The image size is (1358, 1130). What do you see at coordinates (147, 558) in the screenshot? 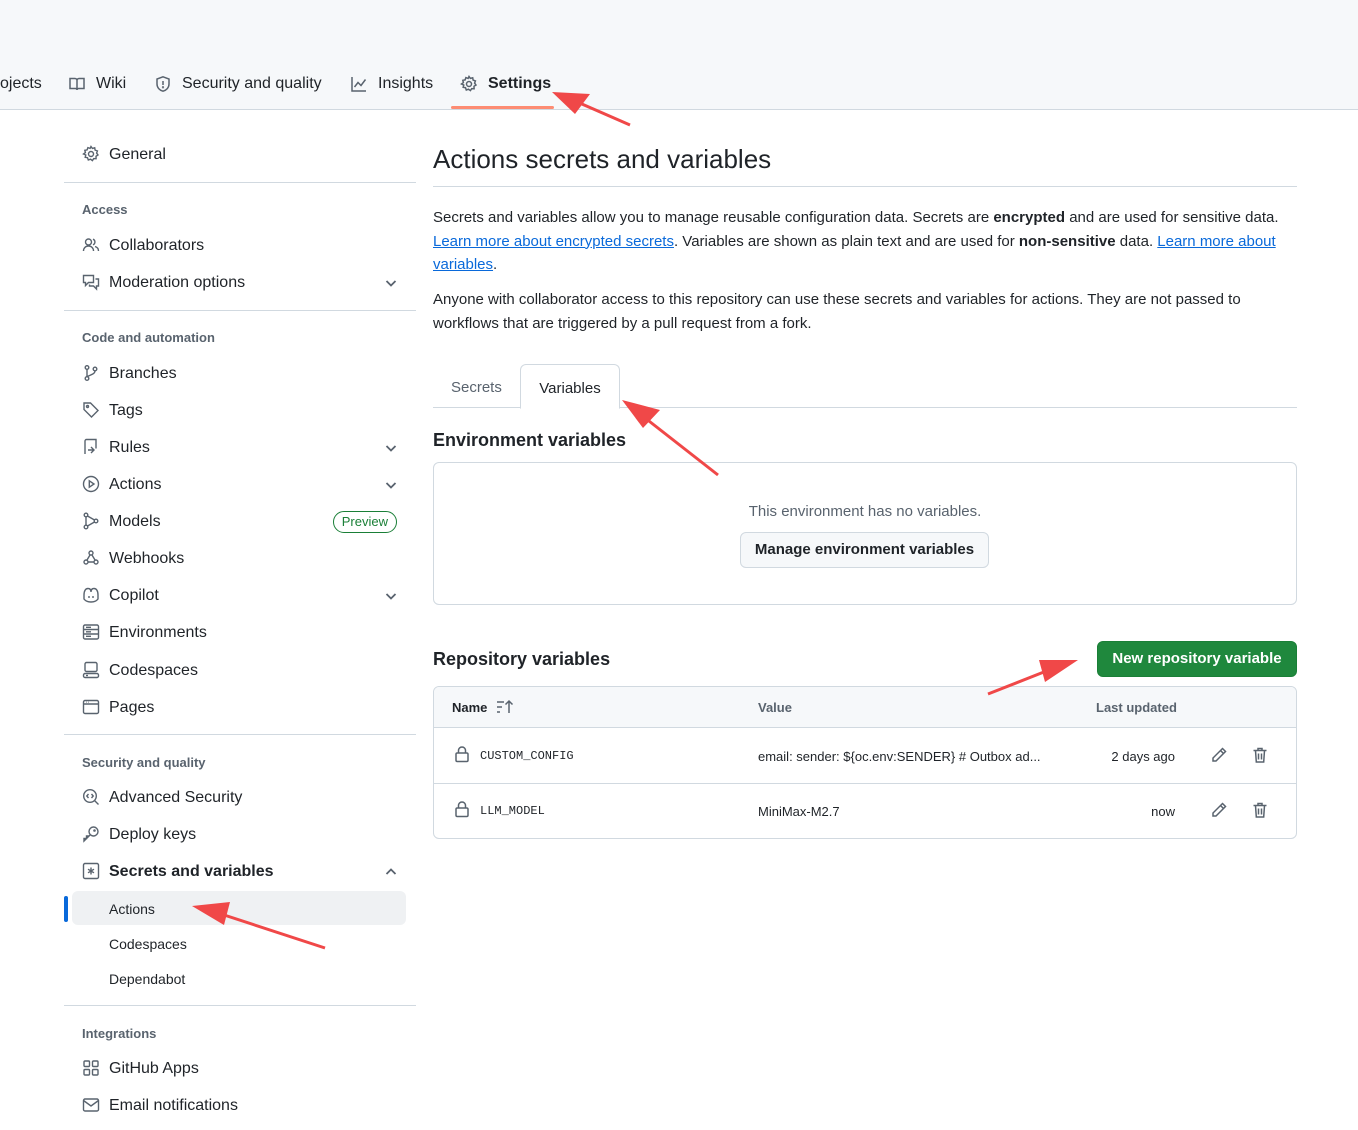
I see `sidebar-item-label: Webhooks` at bounding box center [147, 558].